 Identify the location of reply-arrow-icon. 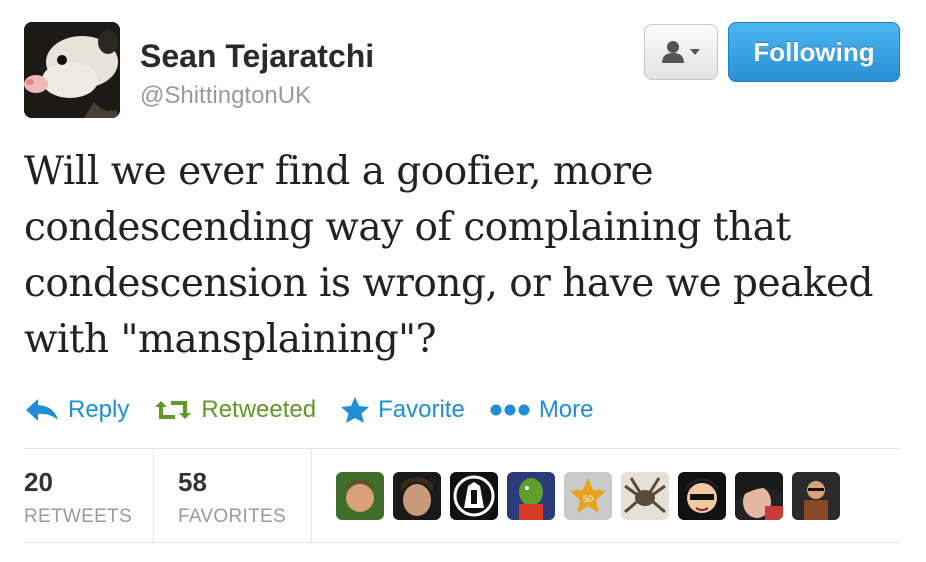
(42, 410).